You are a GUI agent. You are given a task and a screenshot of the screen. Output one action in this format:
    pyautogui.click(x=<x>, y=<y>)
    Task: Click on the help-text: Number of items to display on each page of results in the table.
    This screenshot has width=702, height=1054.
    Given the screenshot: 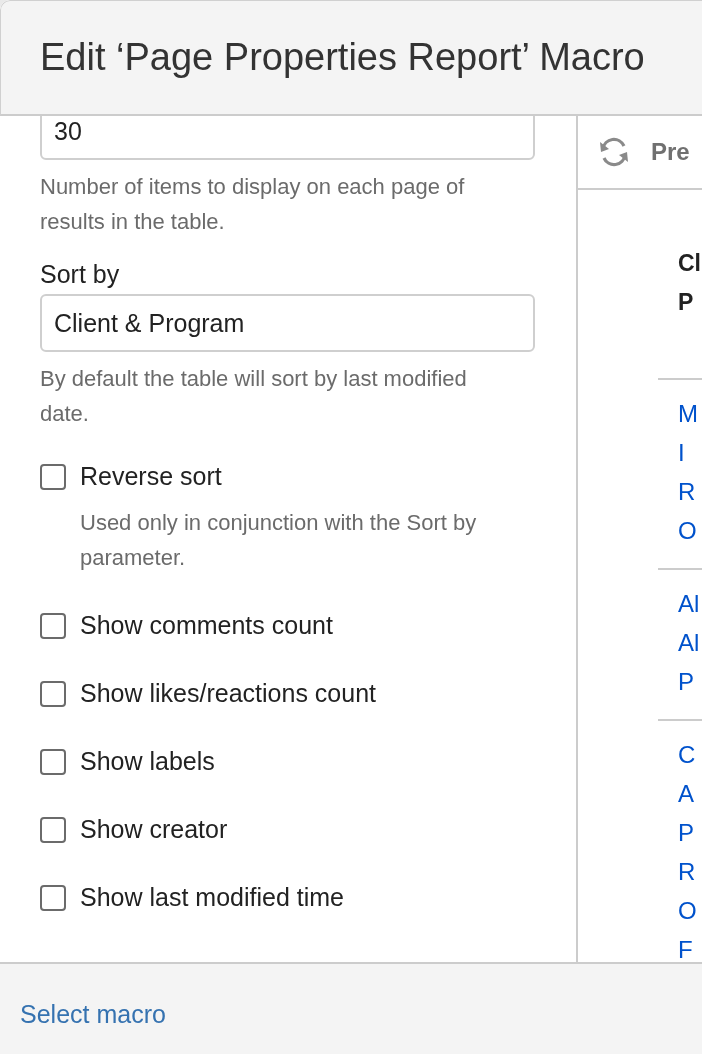 What is the action you would take?
    pyautogui.click(x=253, y=204)
    